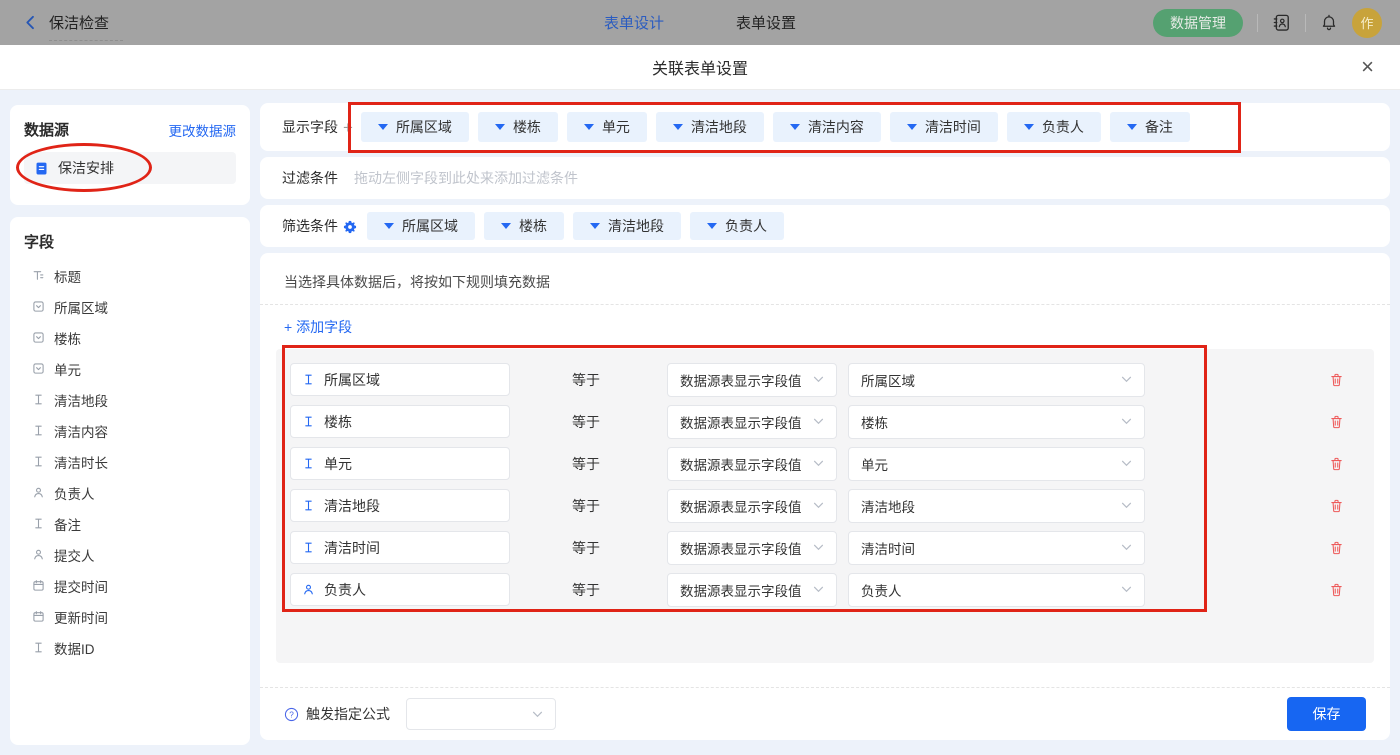 The width and height of the screenshot is (1400, 755). Describe the element at coordinates (131, 430) in the screenshot. I see `field-list-item: 清洁内容` at that location.